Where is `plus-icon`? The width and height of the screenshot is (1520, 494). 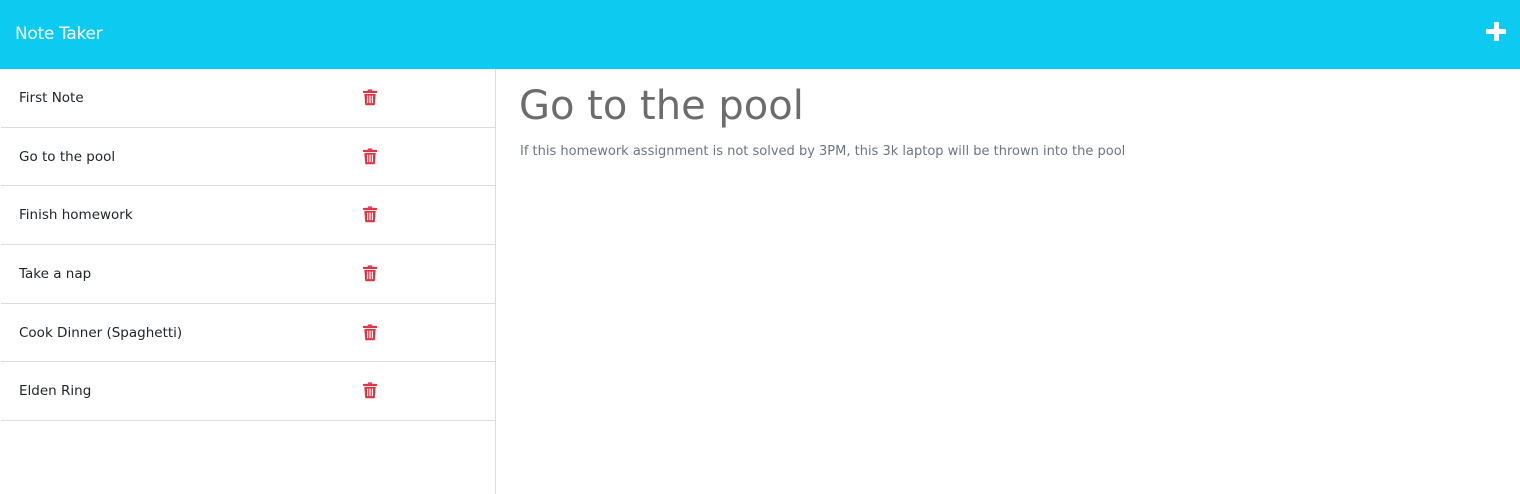 plus-icon is located at coordinates (1497, 32).